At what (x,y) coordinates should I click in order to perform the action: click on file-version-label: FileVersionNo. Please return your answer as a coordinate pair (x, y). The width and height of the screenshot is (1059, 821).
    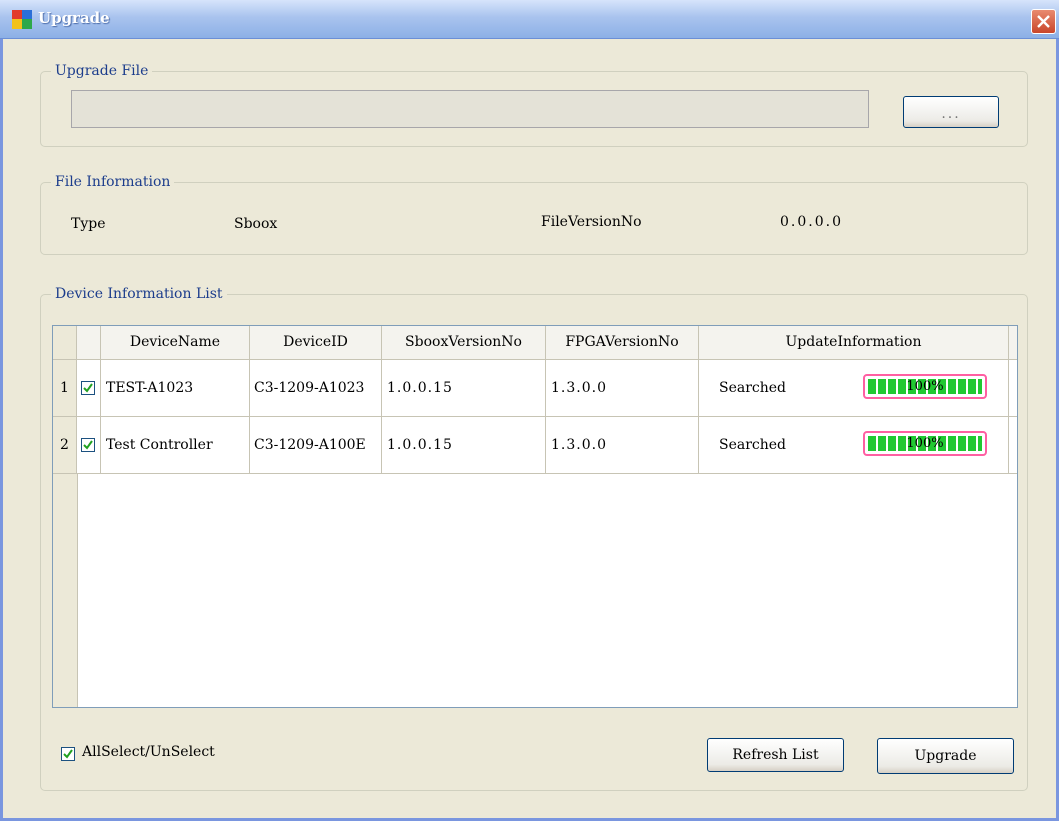
    Looking at the image, I should click on (591, 222).